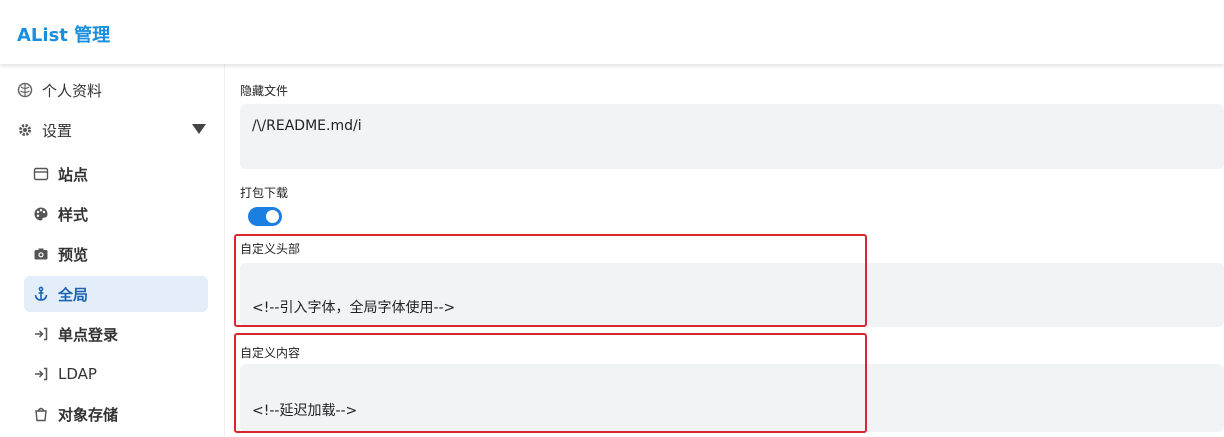 The height and width of the screenshot is (437, 1224). Describe the element at coordinates (199, 129) in the screenshot. I see `chevron-down-icon` at that location.